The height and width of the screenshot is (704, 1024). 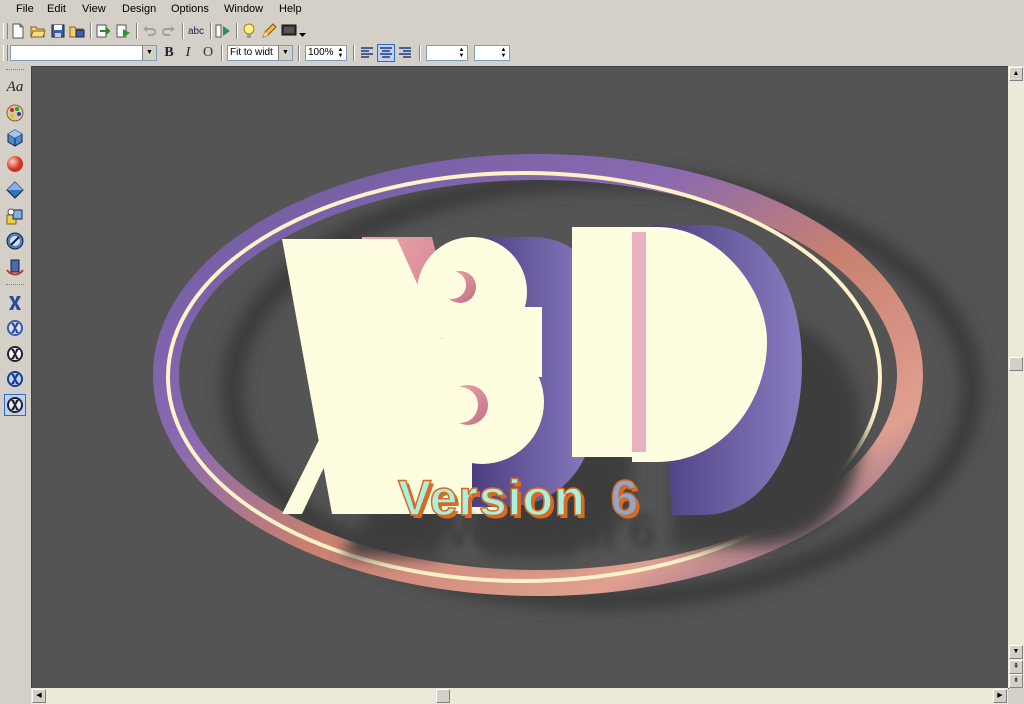 I want to click on size-spinner-2: ▲ ▼, so click(x=492, y=53).